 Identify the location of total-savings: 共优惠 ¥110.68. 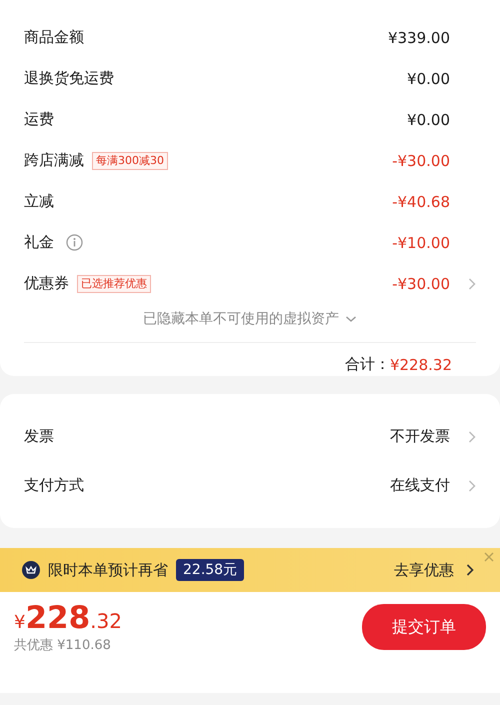
(63, 645).